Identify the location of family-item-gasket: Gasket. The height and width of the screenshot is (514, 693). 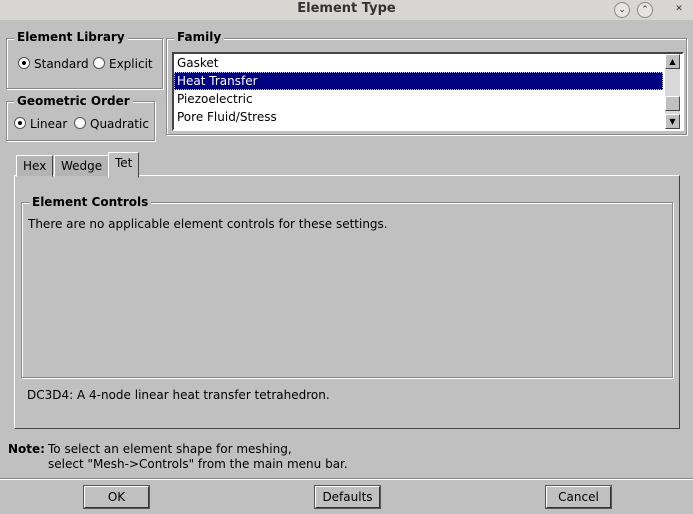
(418, 63).